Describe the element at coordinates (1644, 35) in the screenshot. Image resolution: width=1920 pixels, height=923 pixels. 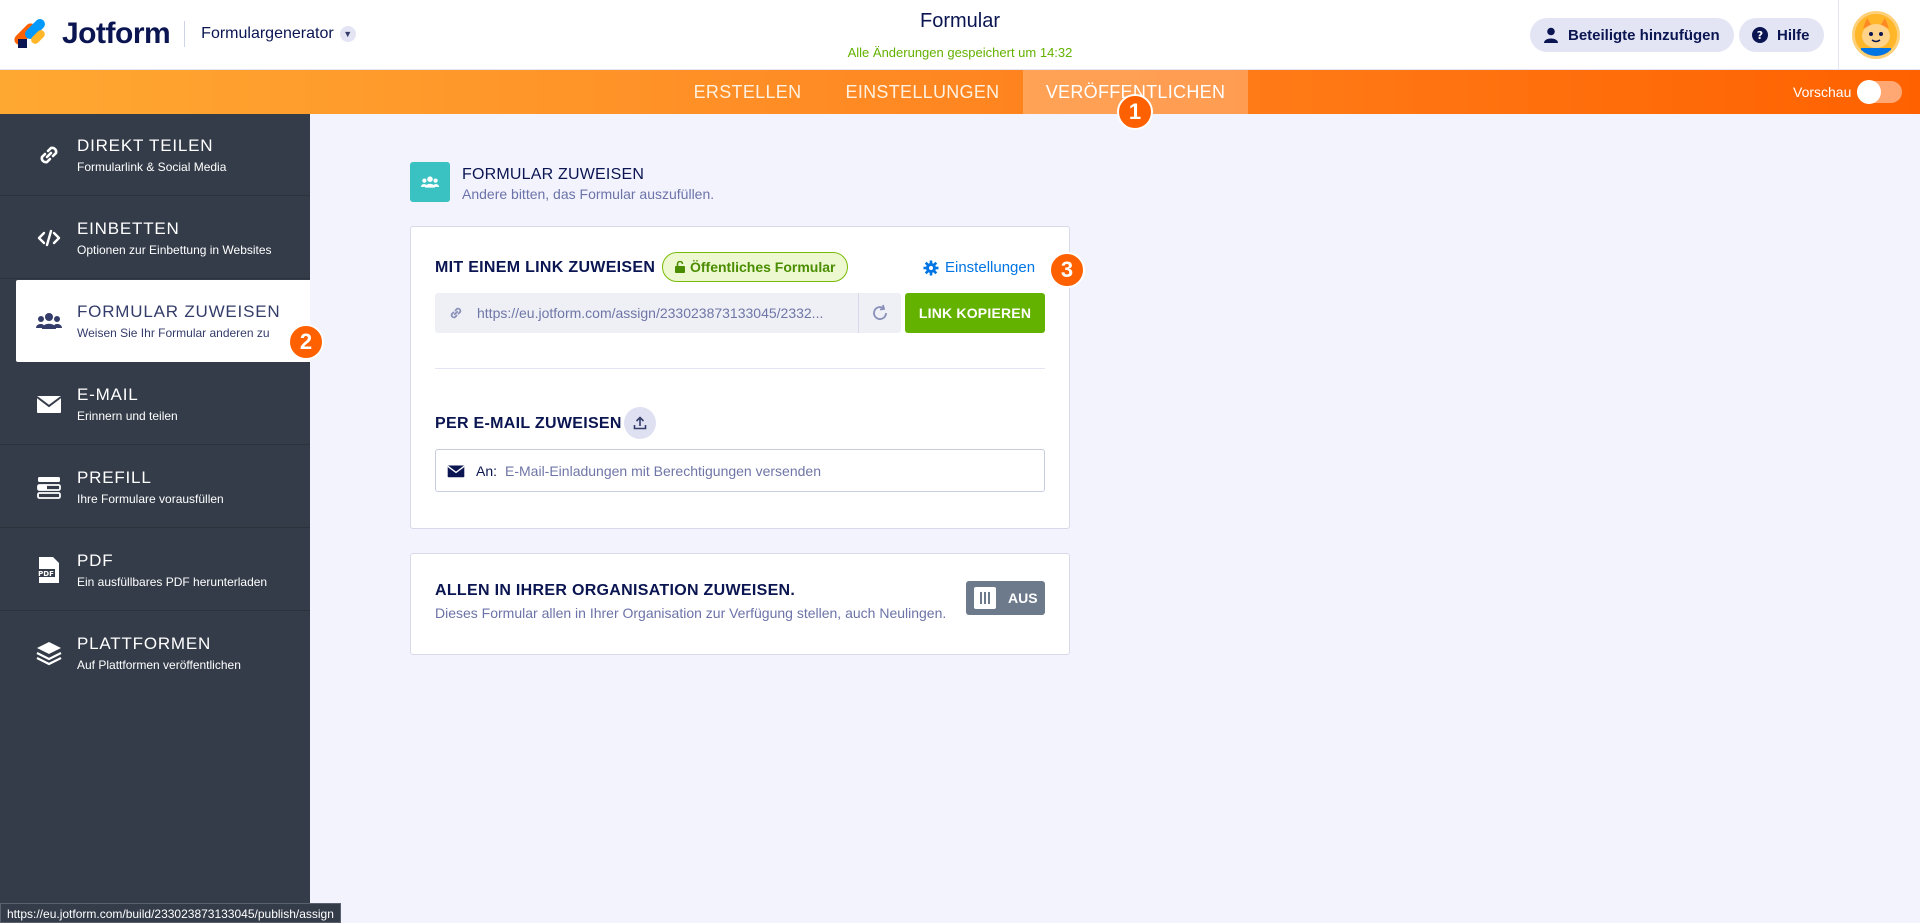
I see `add-participants-label: Beteiligte hinzufügen` at that location.